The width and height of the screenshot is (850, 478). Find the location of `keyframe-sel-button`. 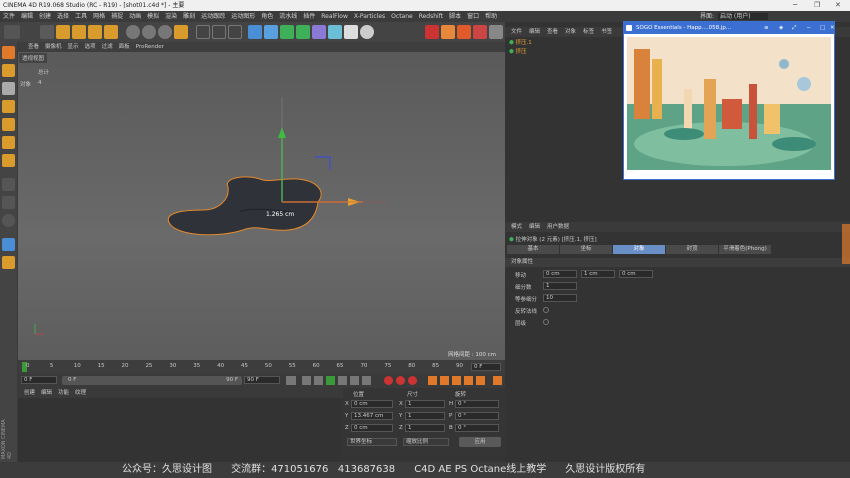

keyframe-sel-button is located at coordinates (412, 380).